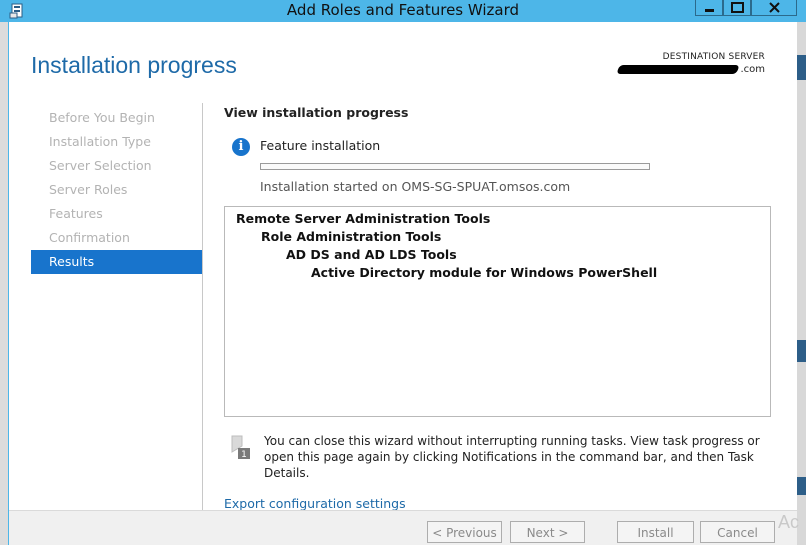 The image size is (806, 545). I want to click on window-title: Add Roles and Features Wizard, so click(403, 10).